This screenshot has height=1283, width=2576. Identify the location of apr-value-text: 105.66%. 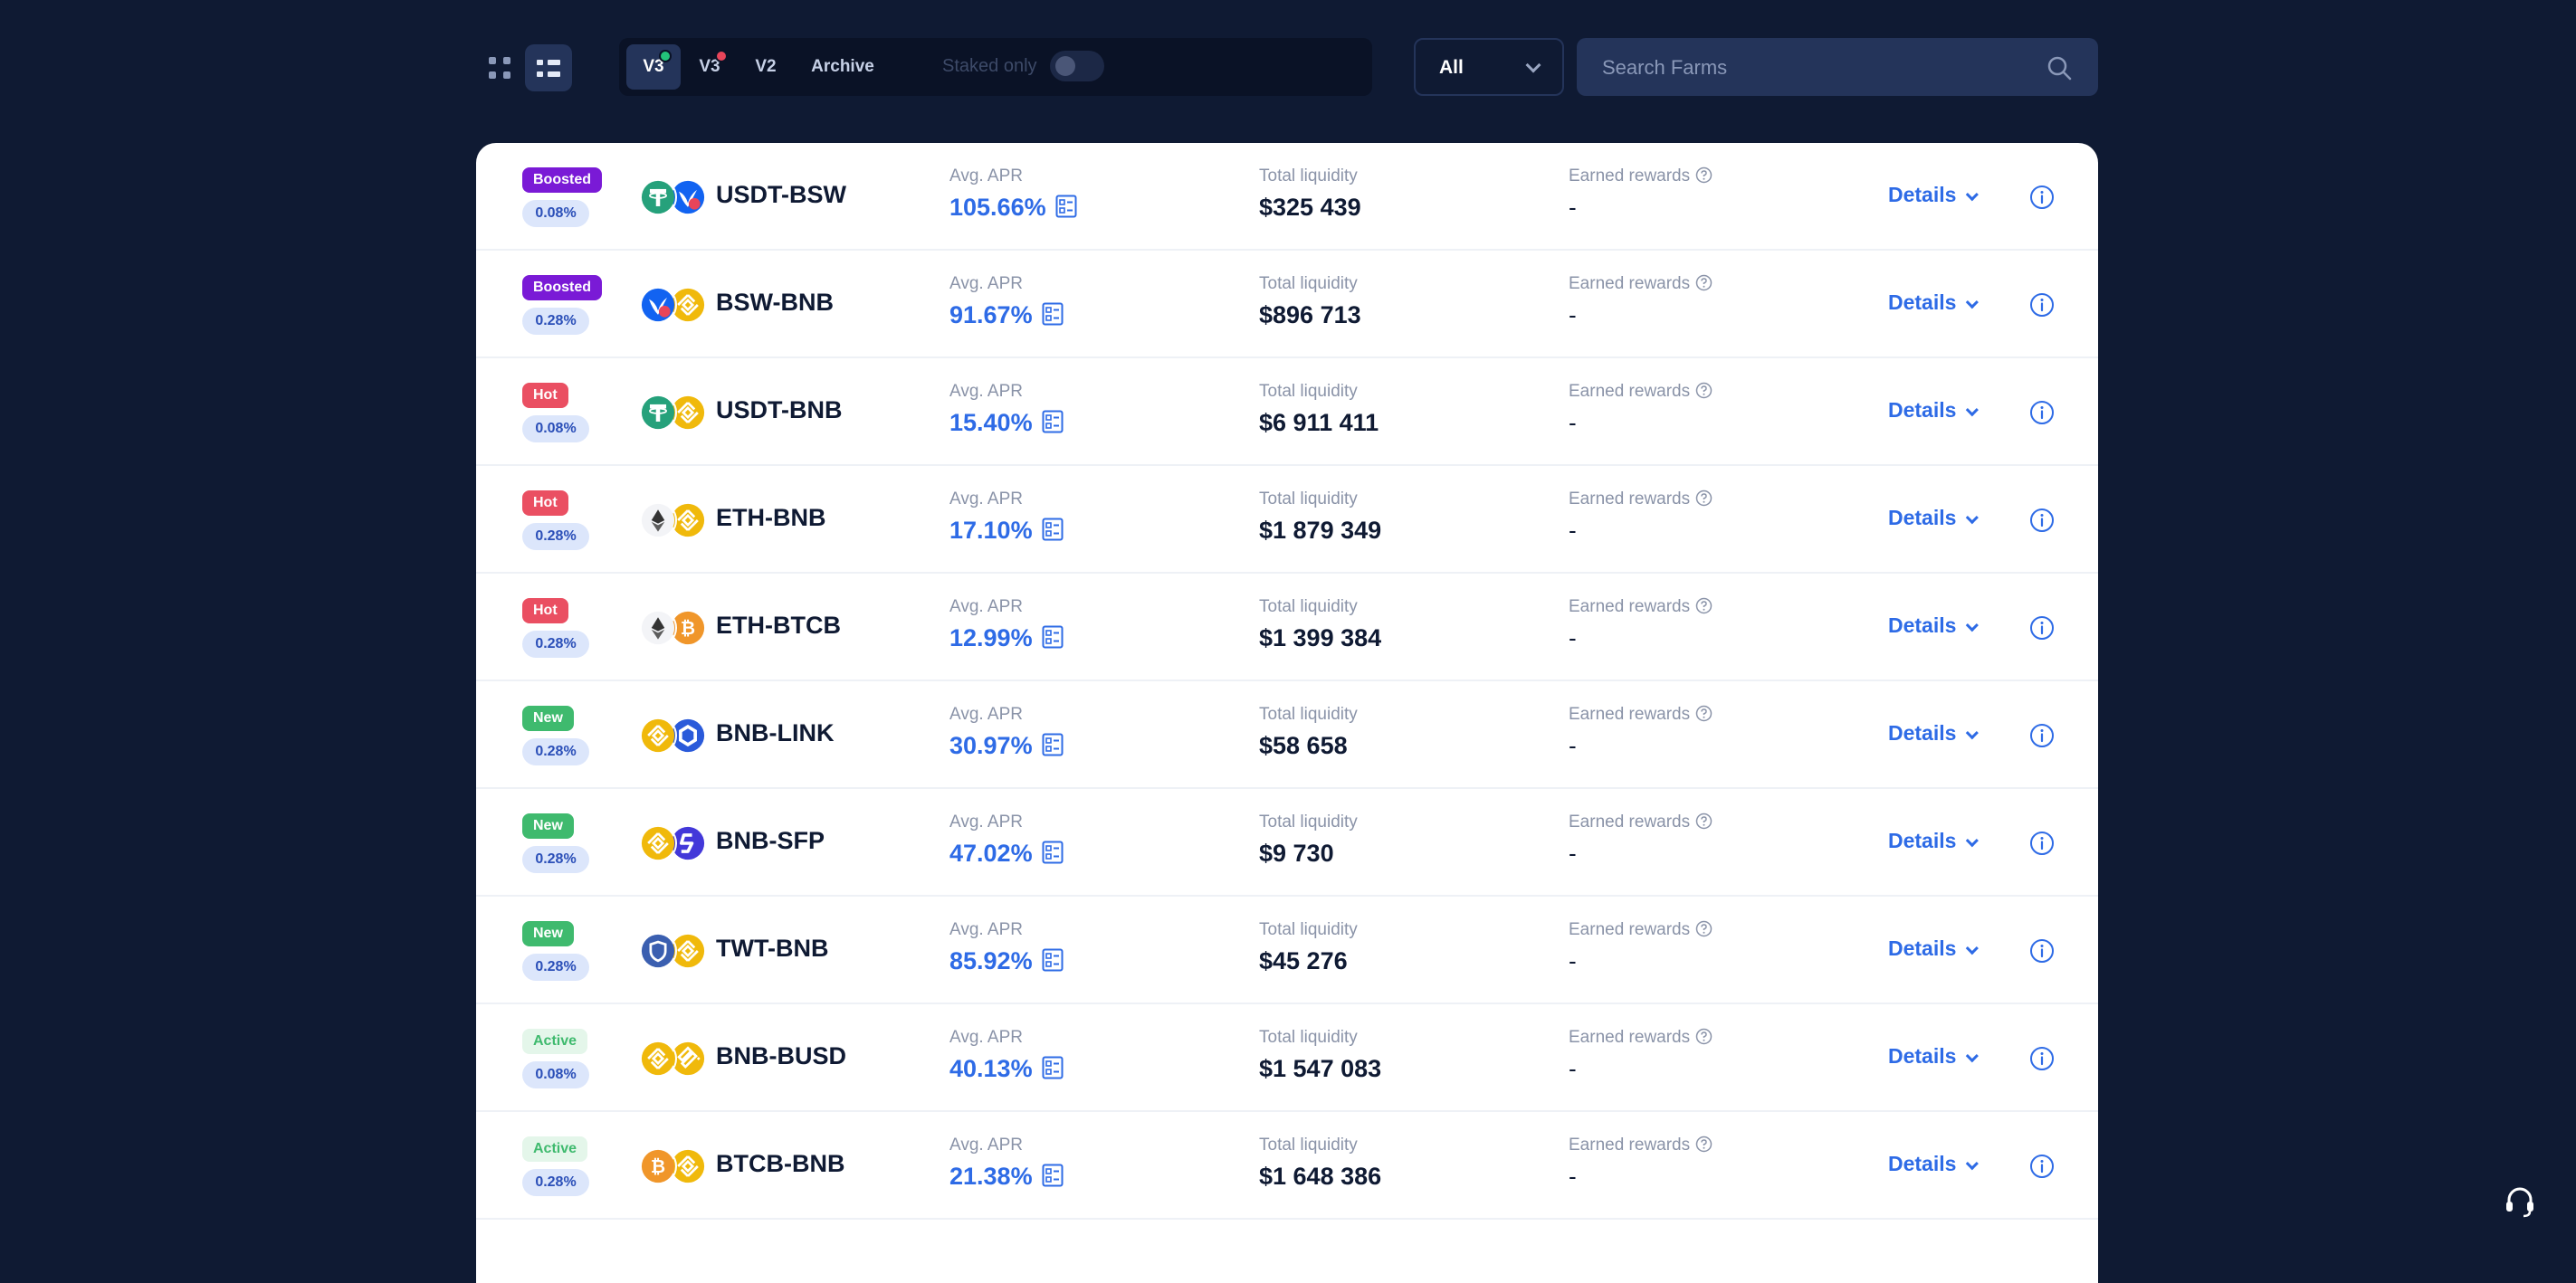
(998, 207).